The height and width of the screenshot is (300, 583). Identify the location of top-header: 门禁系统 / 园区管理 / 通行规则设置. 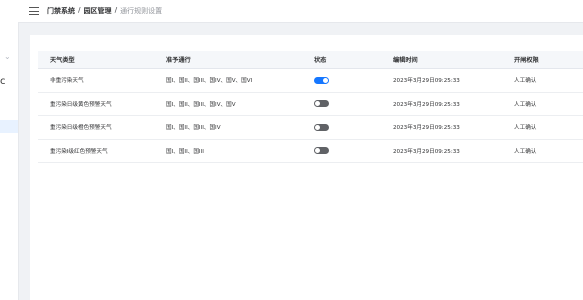
(300, 11).